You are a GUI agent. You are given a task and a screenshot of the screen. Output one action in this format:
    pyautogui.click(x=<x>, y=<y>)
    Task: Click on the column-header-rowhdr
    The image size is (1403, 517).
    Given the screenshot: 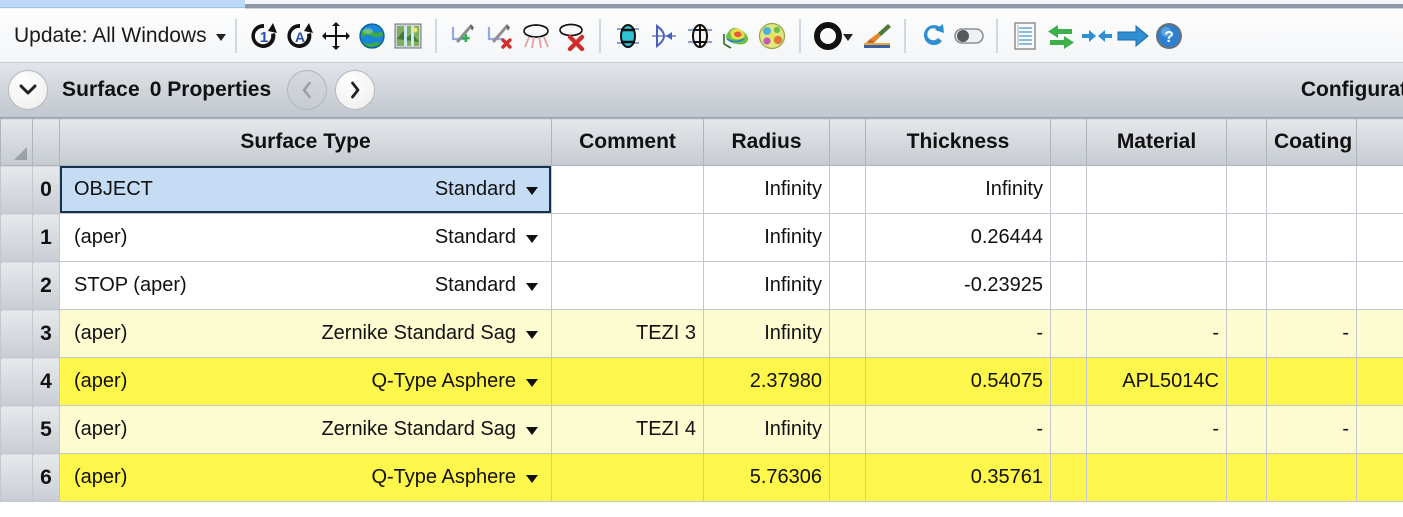 What is the action you would take?
    pyautogui.click(x=46, y=142)
    